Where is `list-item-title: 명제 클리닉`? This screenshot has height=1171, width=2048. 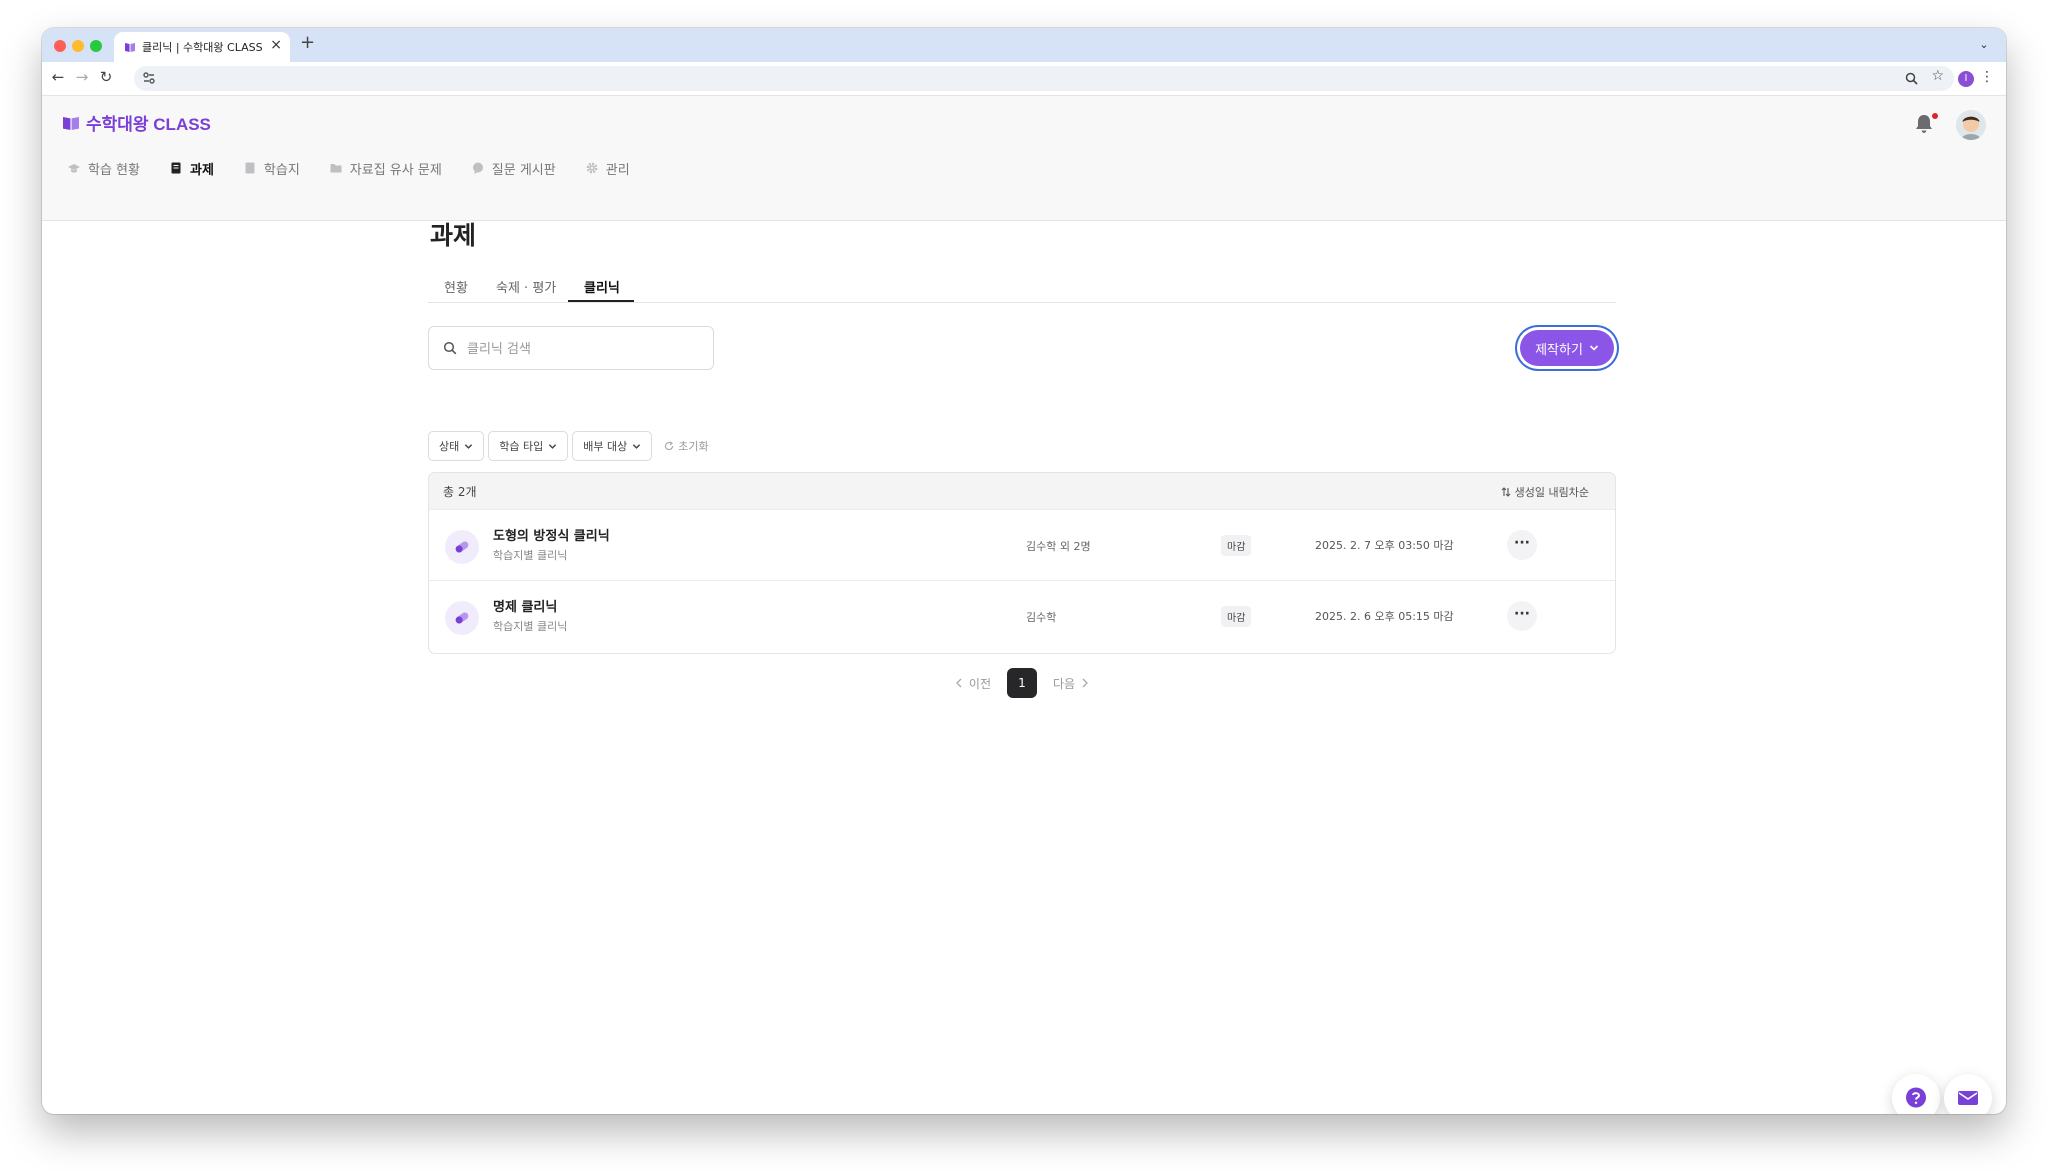
list-item-title: 명제 클리닉 is located at coordinates (525, 605).